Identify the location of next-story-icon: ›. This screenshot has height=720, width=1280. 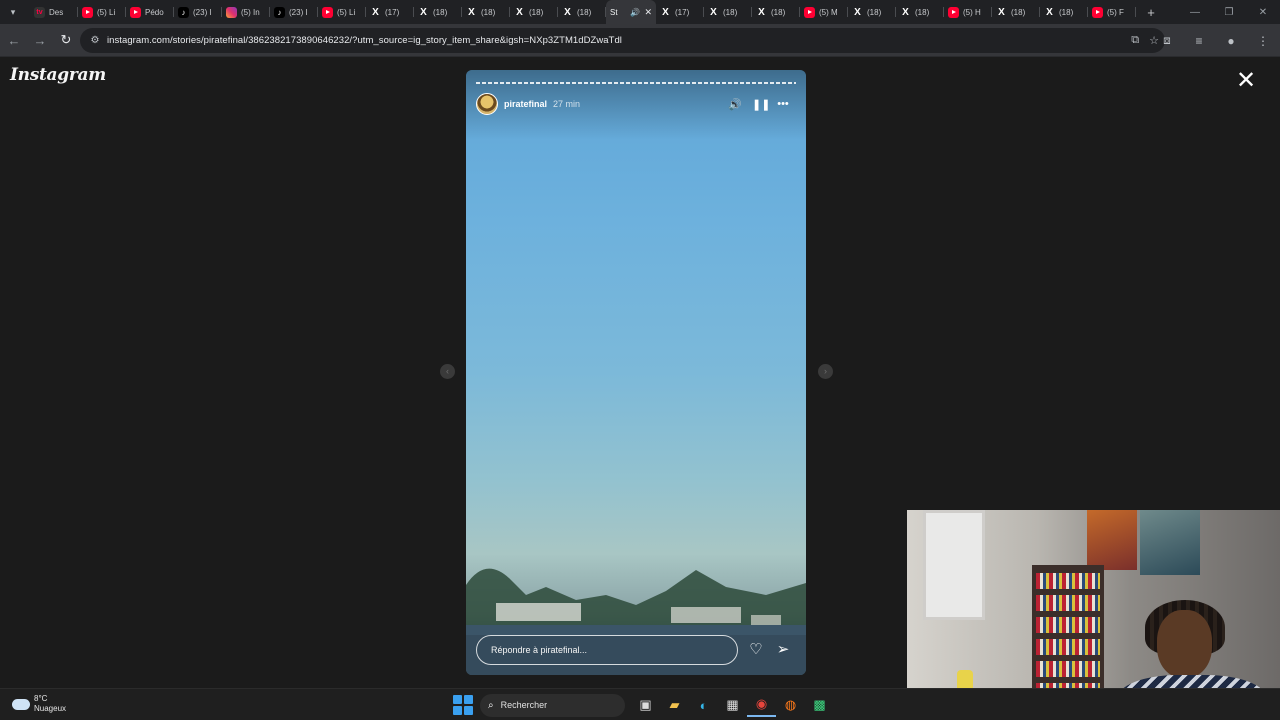
(825, 371).